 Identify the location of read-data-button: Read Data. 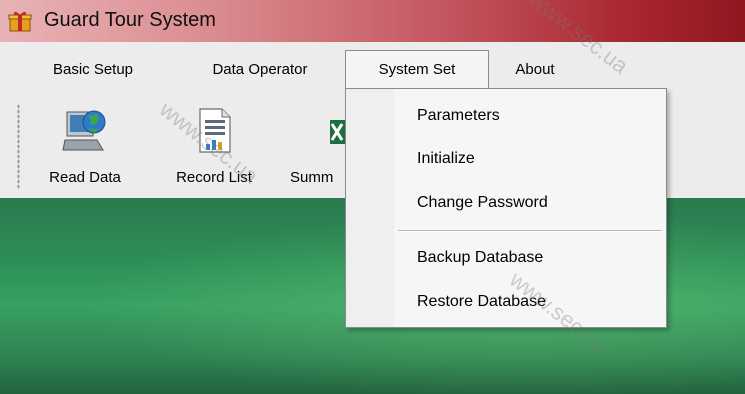
(85, 149).